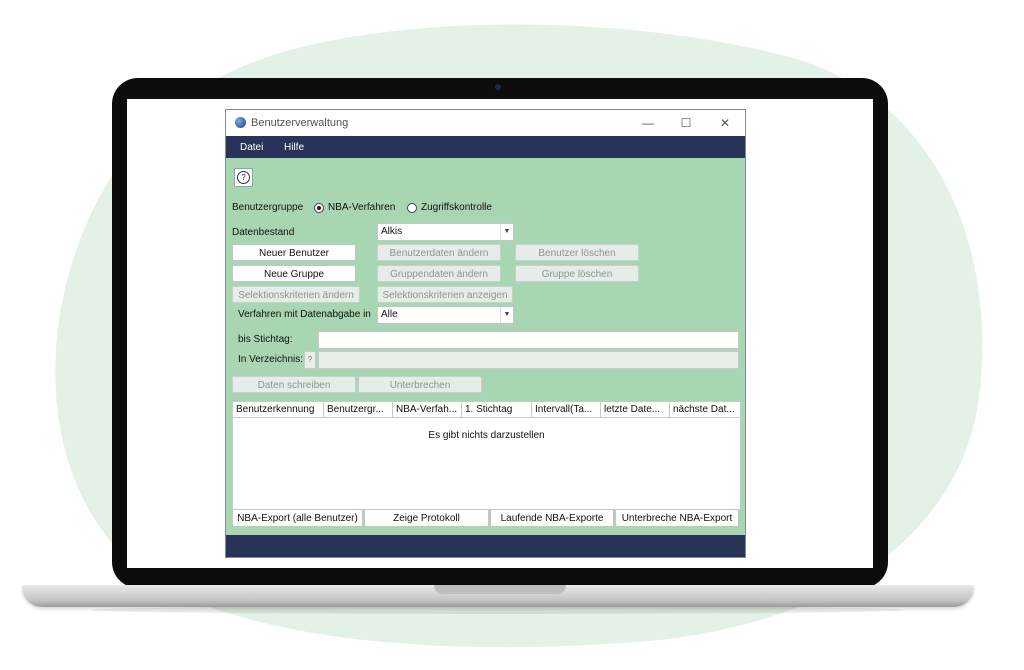 This screenshot has width=1024, height=670. Describe the element at coordinates (486, 435) in the screenshot. I see `empty-table-message: Es gibt nichts darzustellen` at that location.